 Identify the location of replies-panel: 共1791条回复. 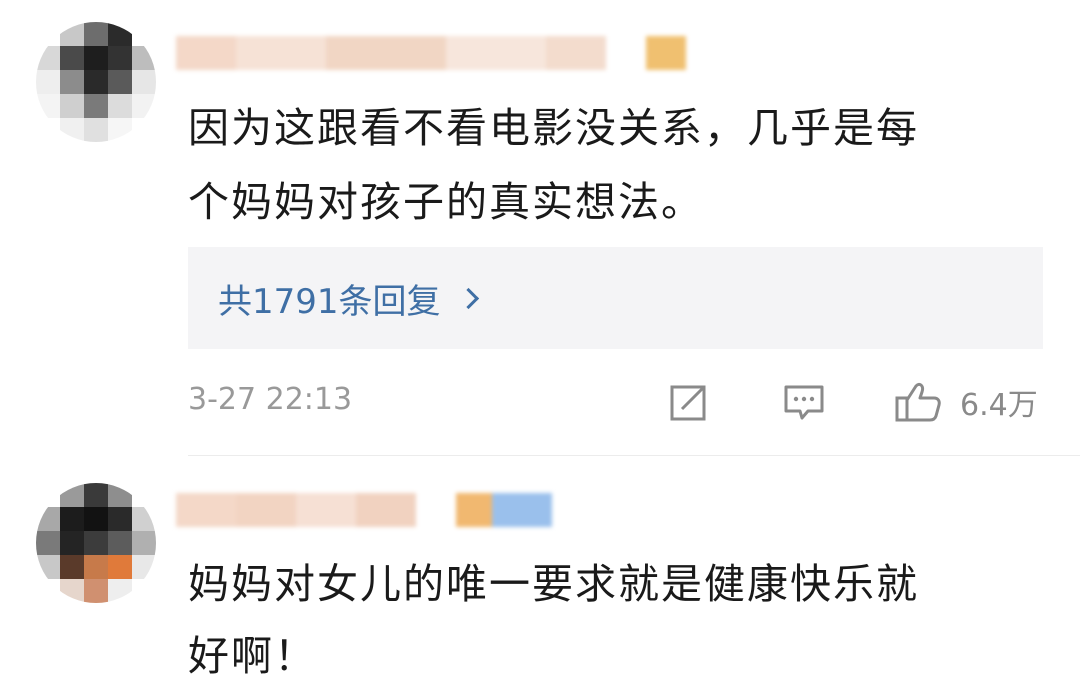
(615, 298).